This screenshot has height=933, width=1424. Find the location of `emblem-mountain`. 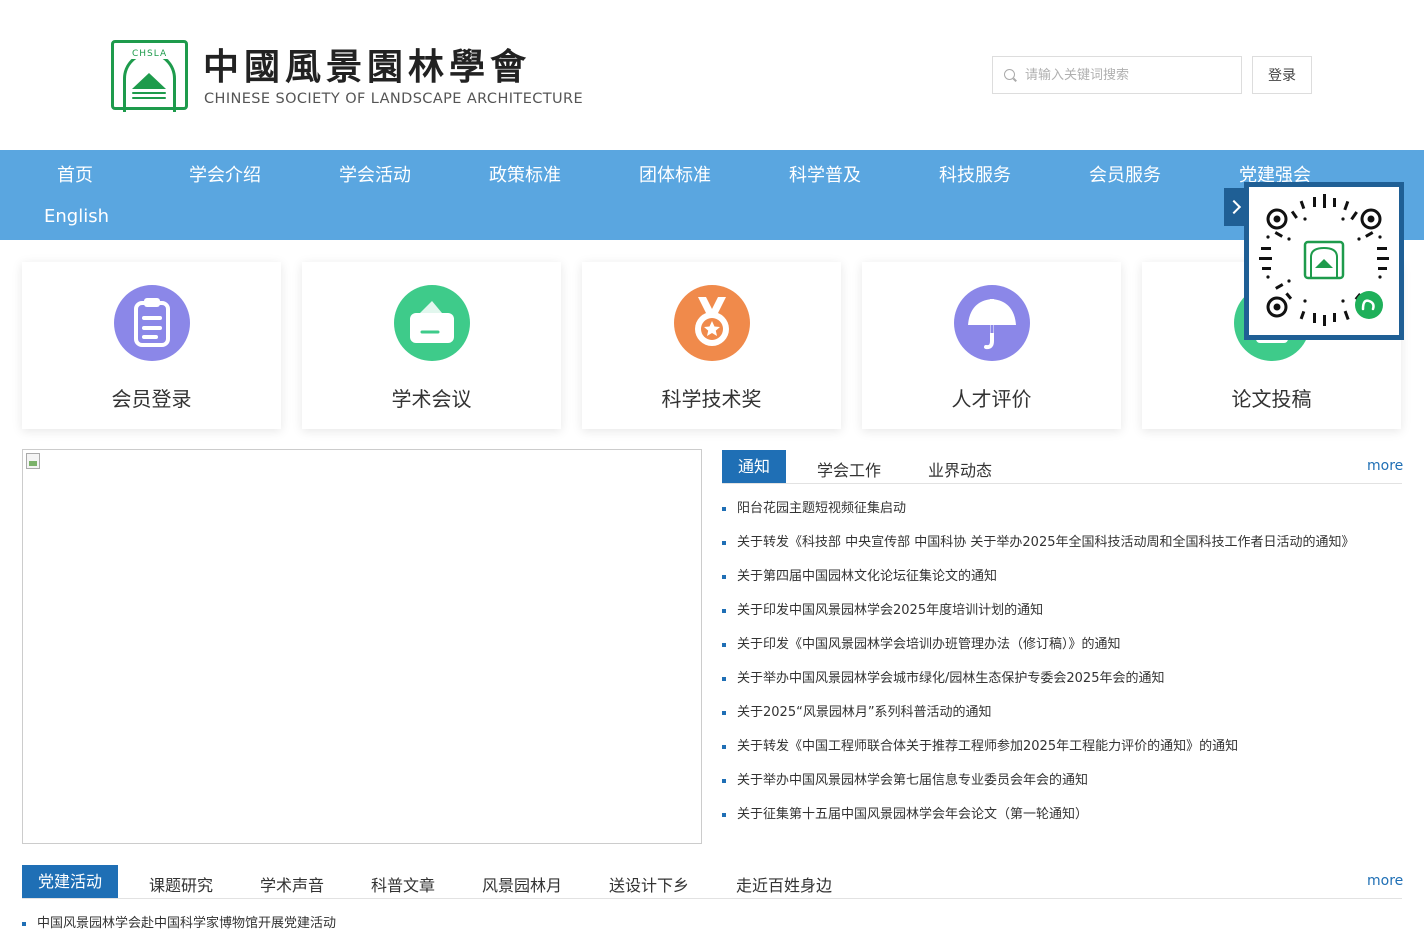

emblem-mountain is located at coordinates (149, 81).